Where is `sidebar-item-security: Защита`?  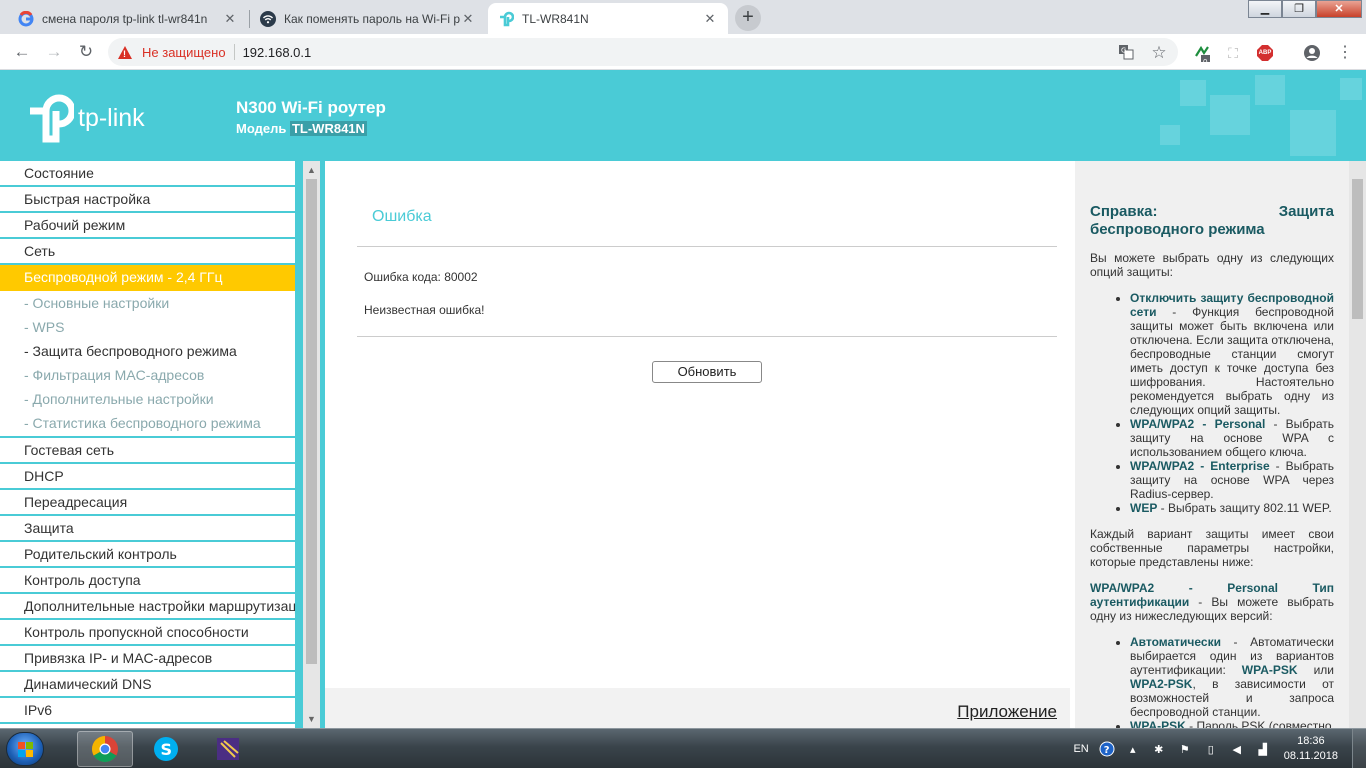
sidebar-item-security: Защита is located at coordinates (147, 529).